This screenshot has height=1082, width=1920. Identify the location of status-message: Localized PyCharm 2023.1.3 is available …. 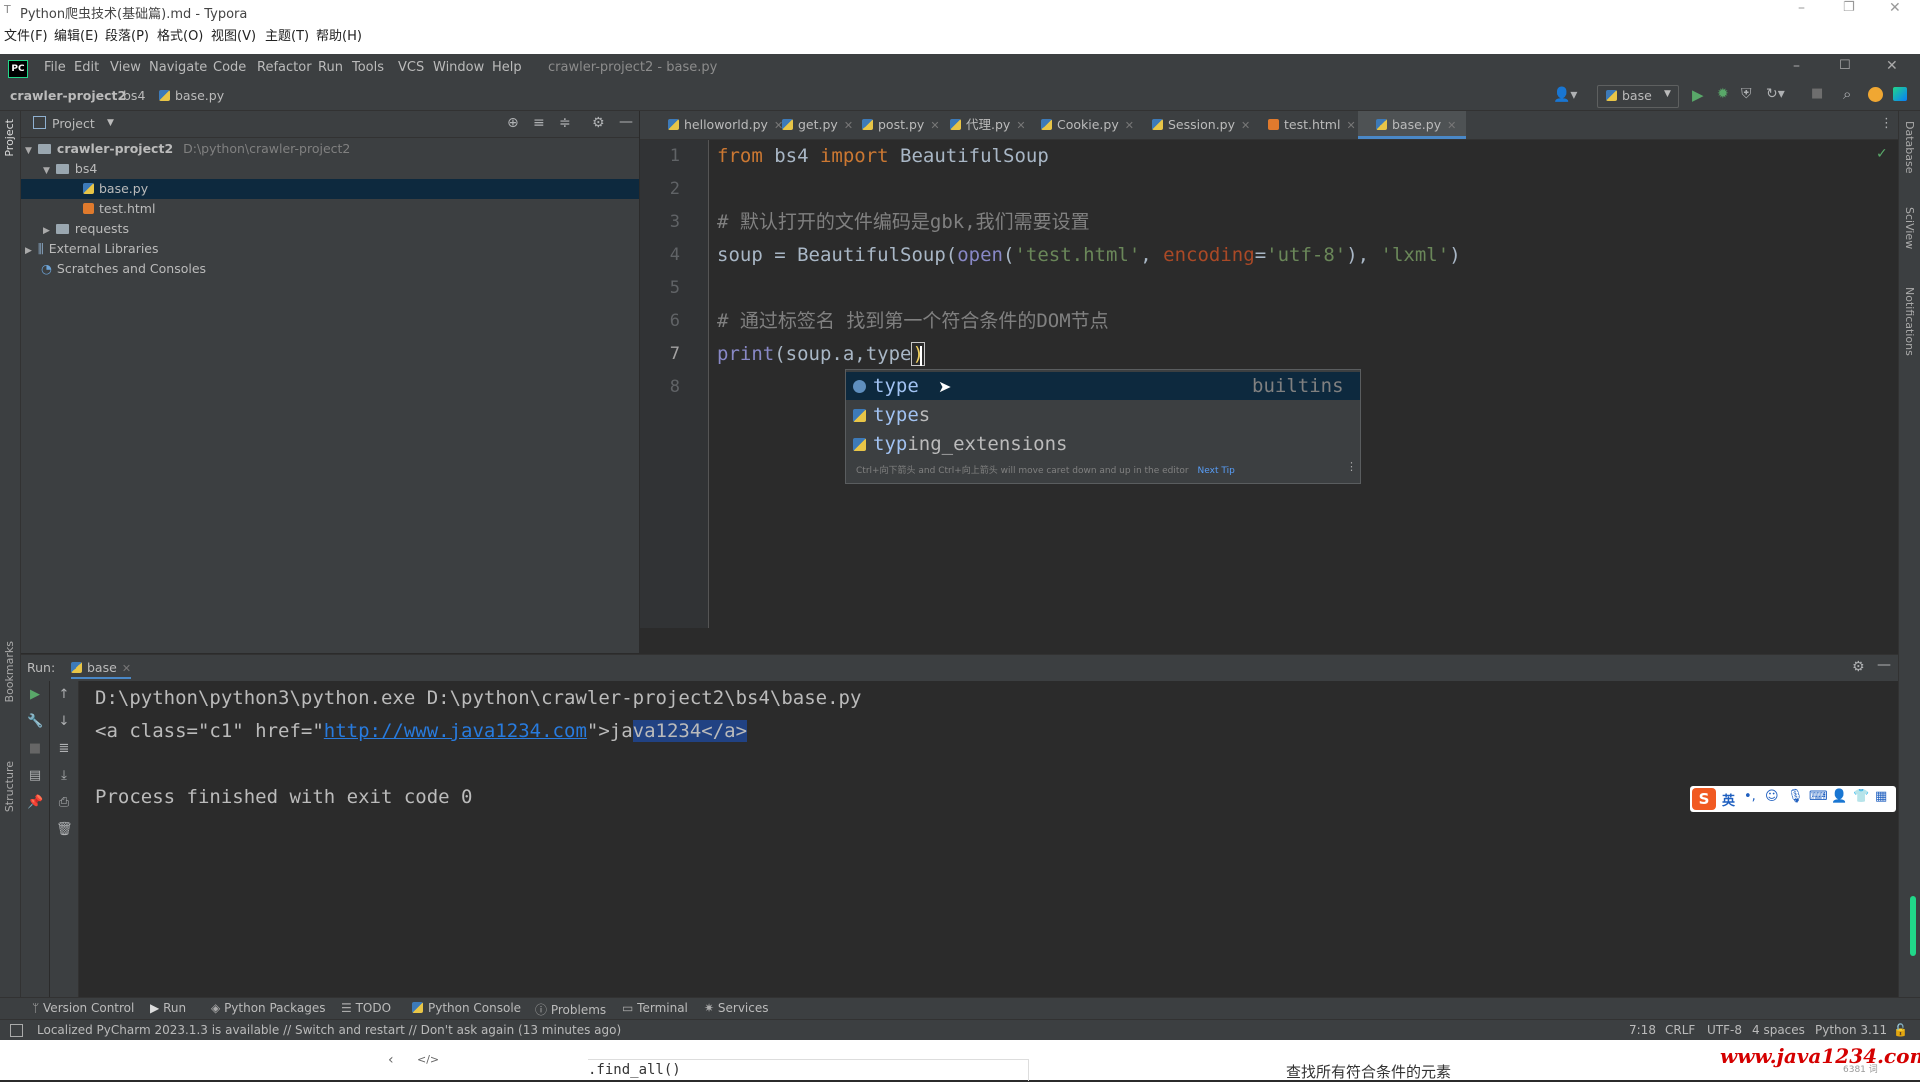
(329, 1030).